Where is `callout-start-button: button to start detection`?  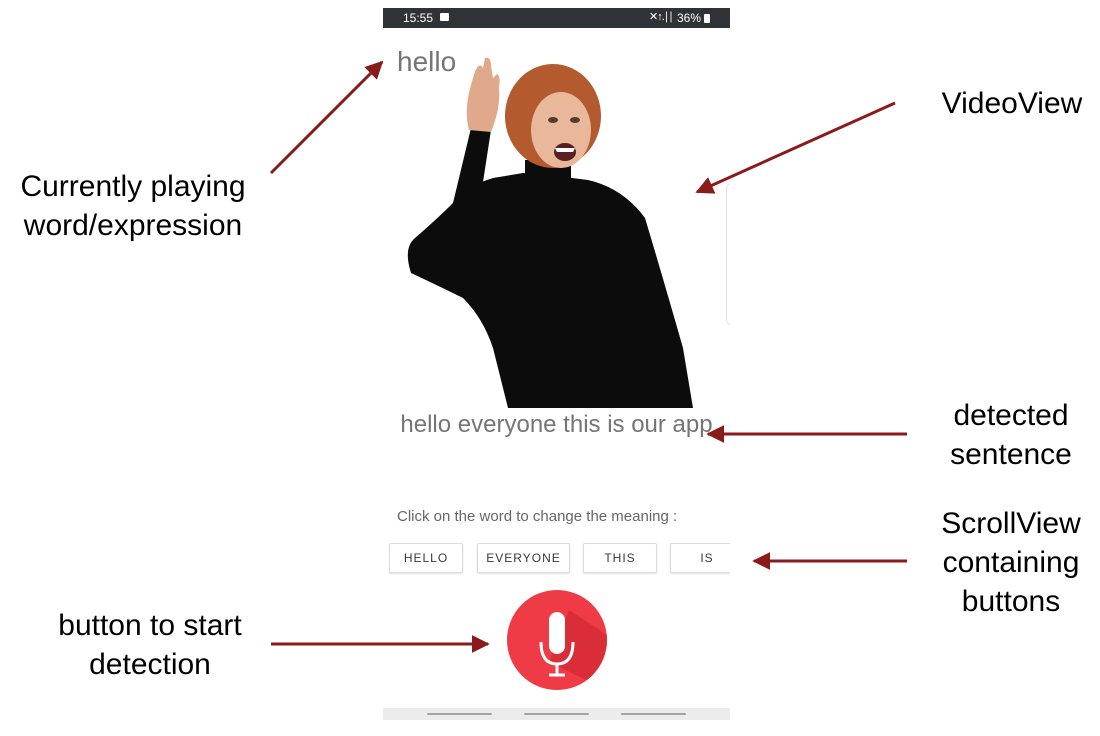
callout-start-button: button to start detection is located at coordinates (150, 645).